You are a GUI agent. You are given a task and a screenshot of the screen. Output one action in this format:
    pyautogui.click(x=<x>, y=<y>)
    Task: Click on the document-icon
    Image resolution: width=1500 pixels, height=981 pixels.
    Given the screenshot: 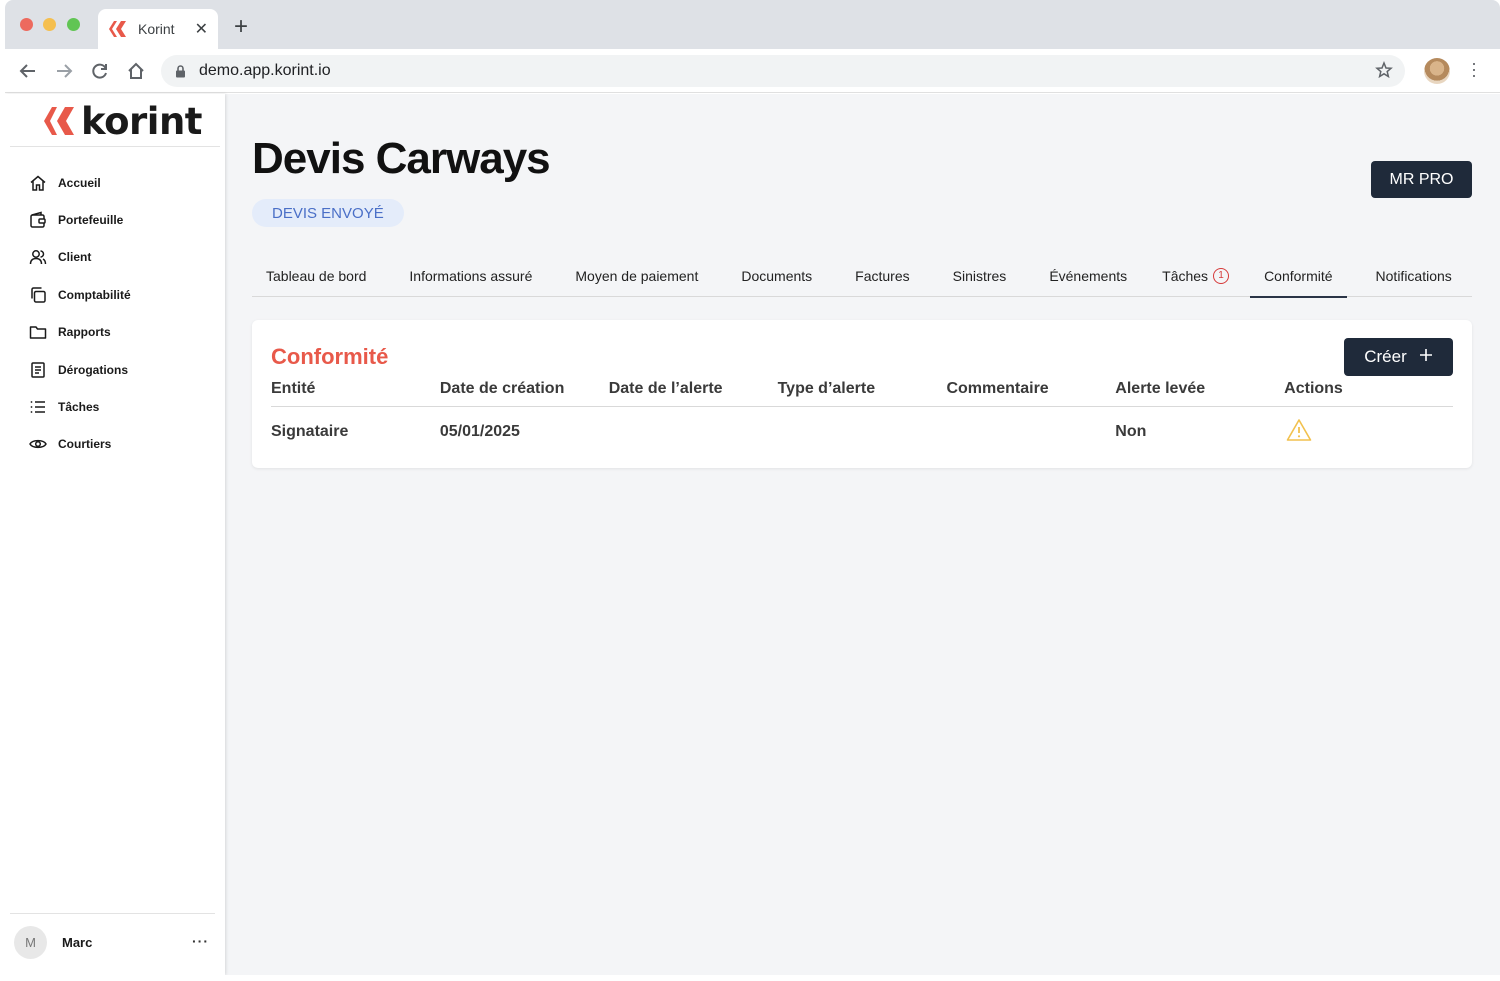 What is the action you would take?
    pyautogui.click(x=38, y=370)
    